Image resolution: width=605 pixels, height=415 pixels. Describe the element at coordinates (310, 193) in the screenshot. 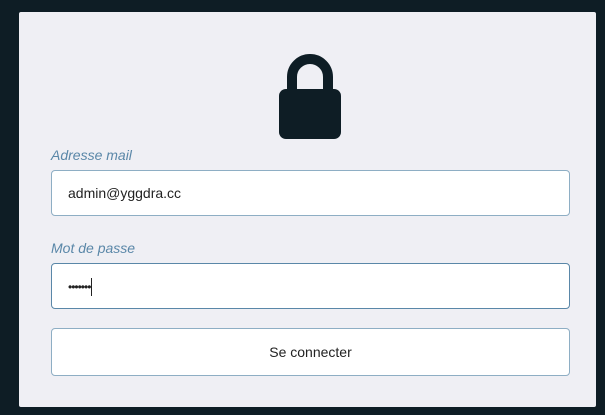

I see `email-field: admin@yggdra.cc` at that location.